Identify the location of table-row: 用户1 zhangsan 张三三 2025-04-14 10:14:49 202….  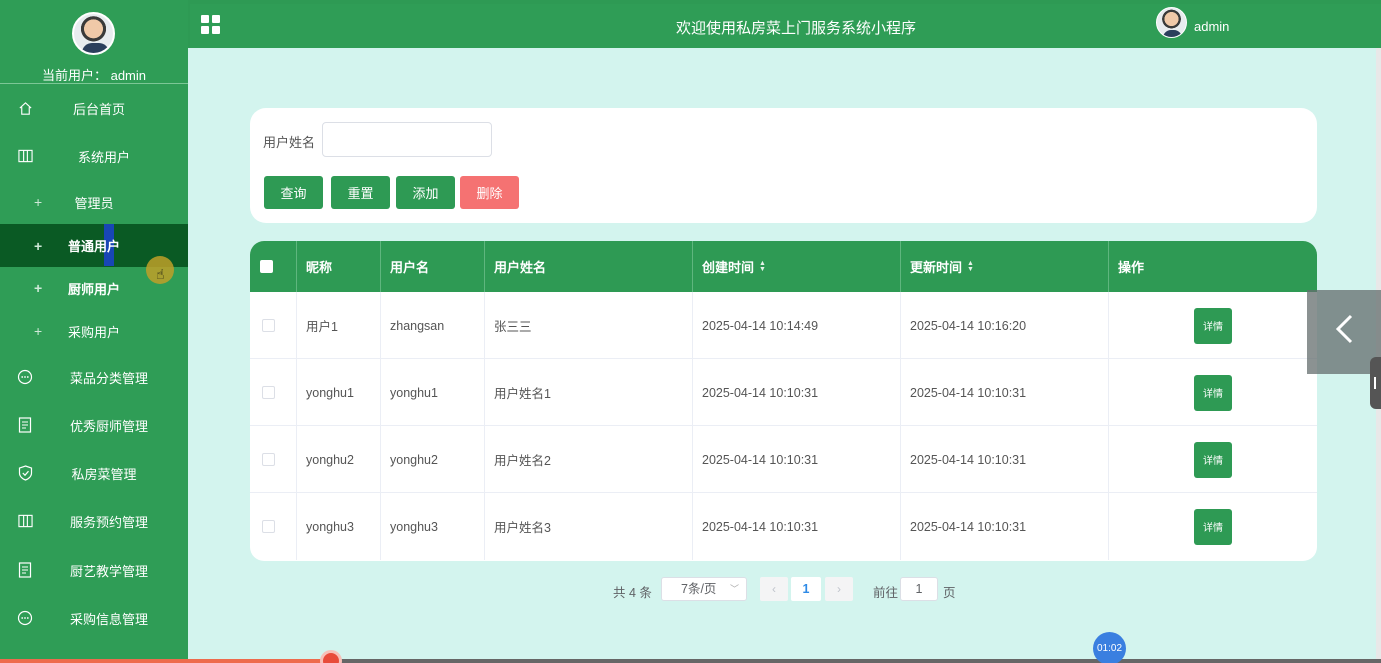
(783, 325).